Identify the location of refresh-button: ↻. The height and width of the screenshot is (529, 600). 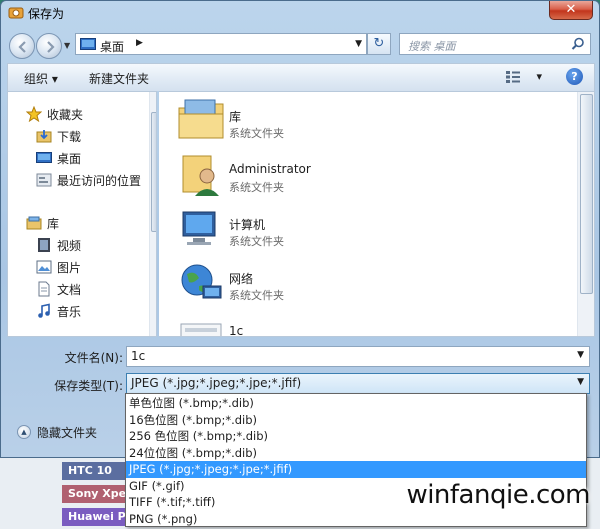
(379, 44).